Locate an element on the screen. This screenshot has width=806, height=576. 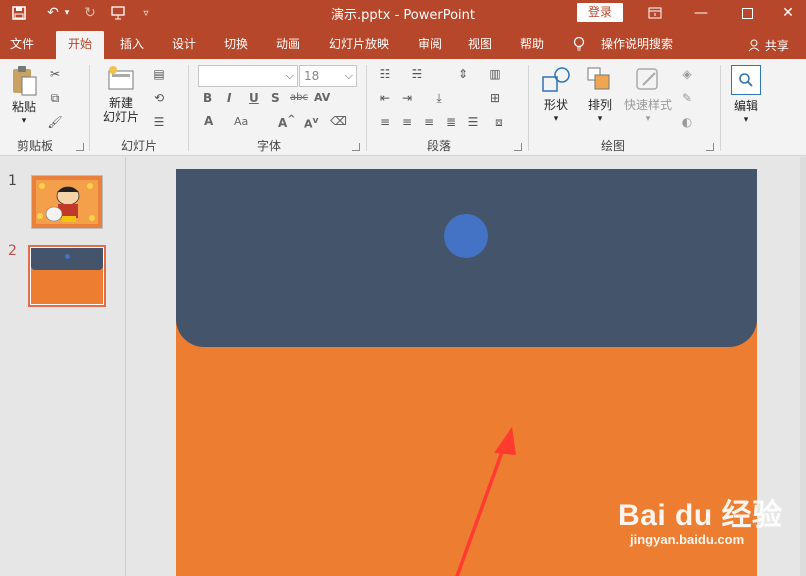
columns-icon: ▥ is located at coordinates (495, 74).